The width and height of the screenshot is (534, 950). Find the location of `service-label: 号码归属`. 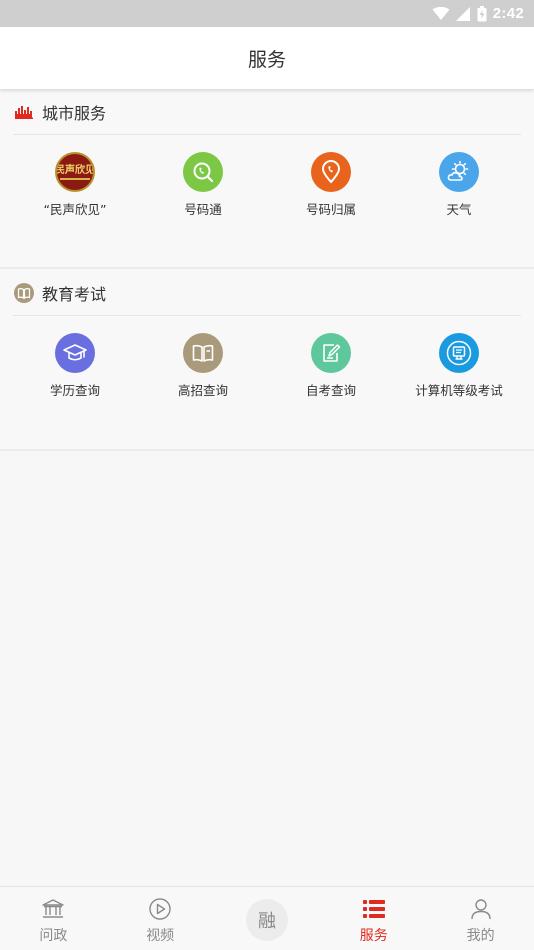

service-label: 号码归属 is located at coordinates (330, 209).